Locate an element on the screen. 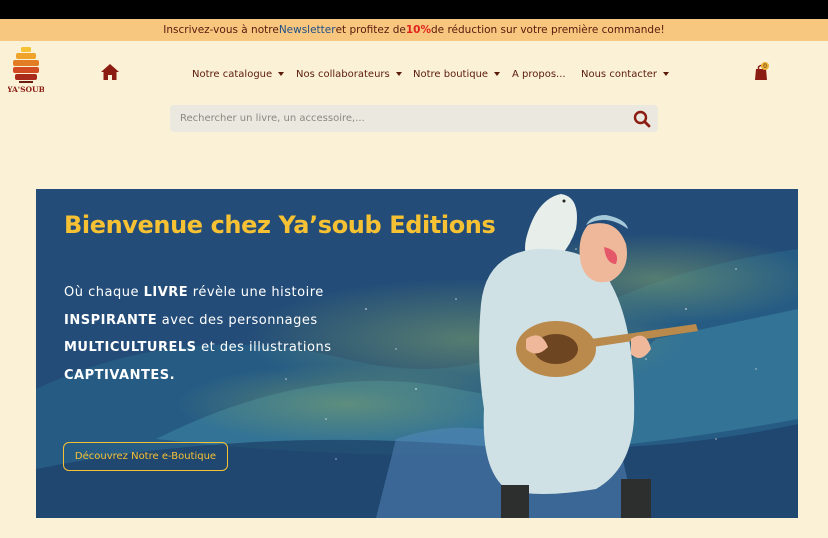  beehive-logo-icon: YA'SOUB is located at coordinates (25, 70).